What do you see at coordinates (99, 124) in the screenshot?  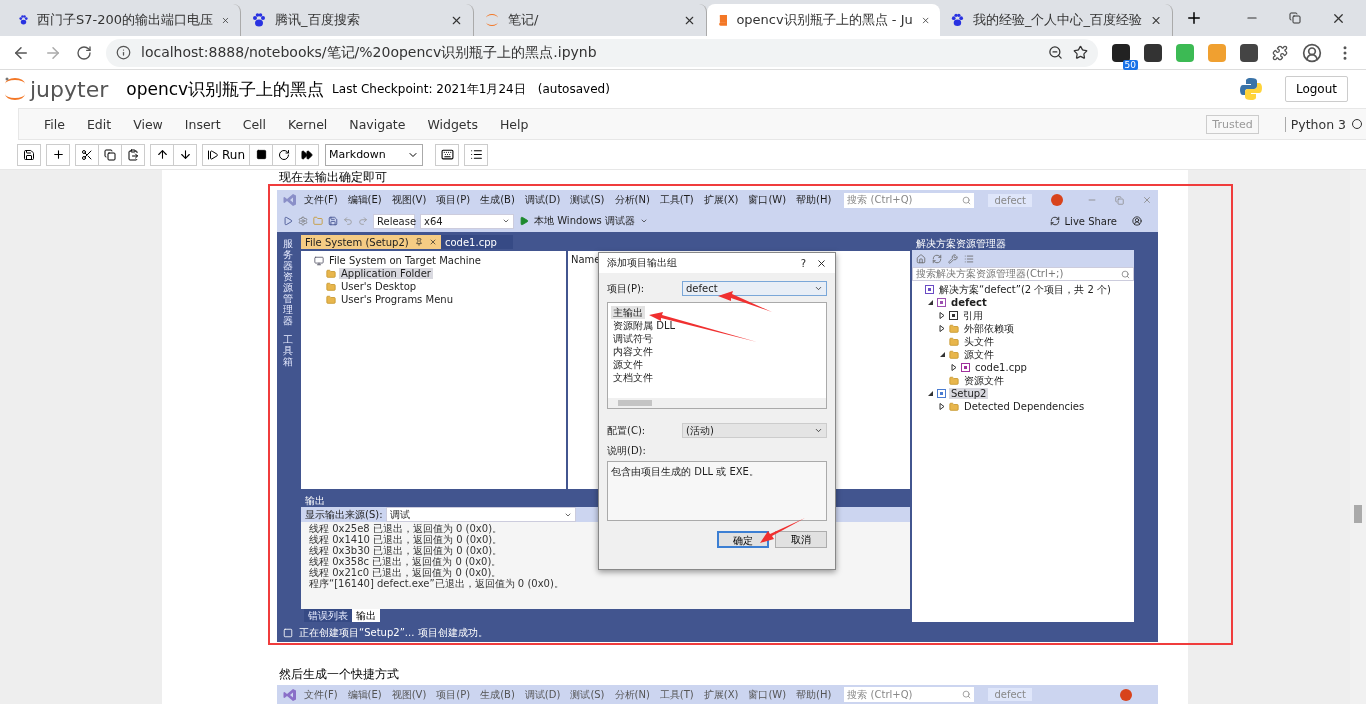 I see `menu-item: Edit` at bounding box center [99, 124].